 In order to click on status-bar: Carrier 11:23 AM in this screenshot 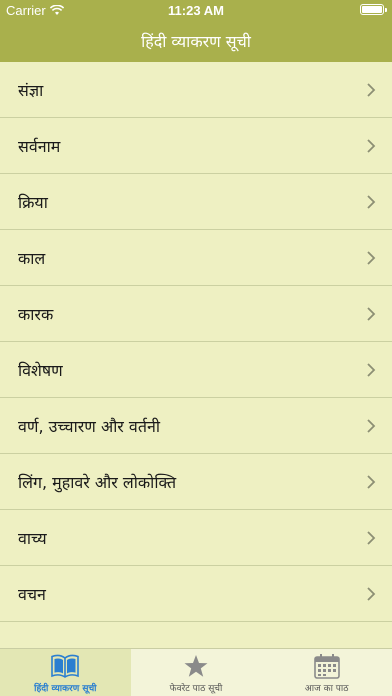, I will do `click(196, 10)`.